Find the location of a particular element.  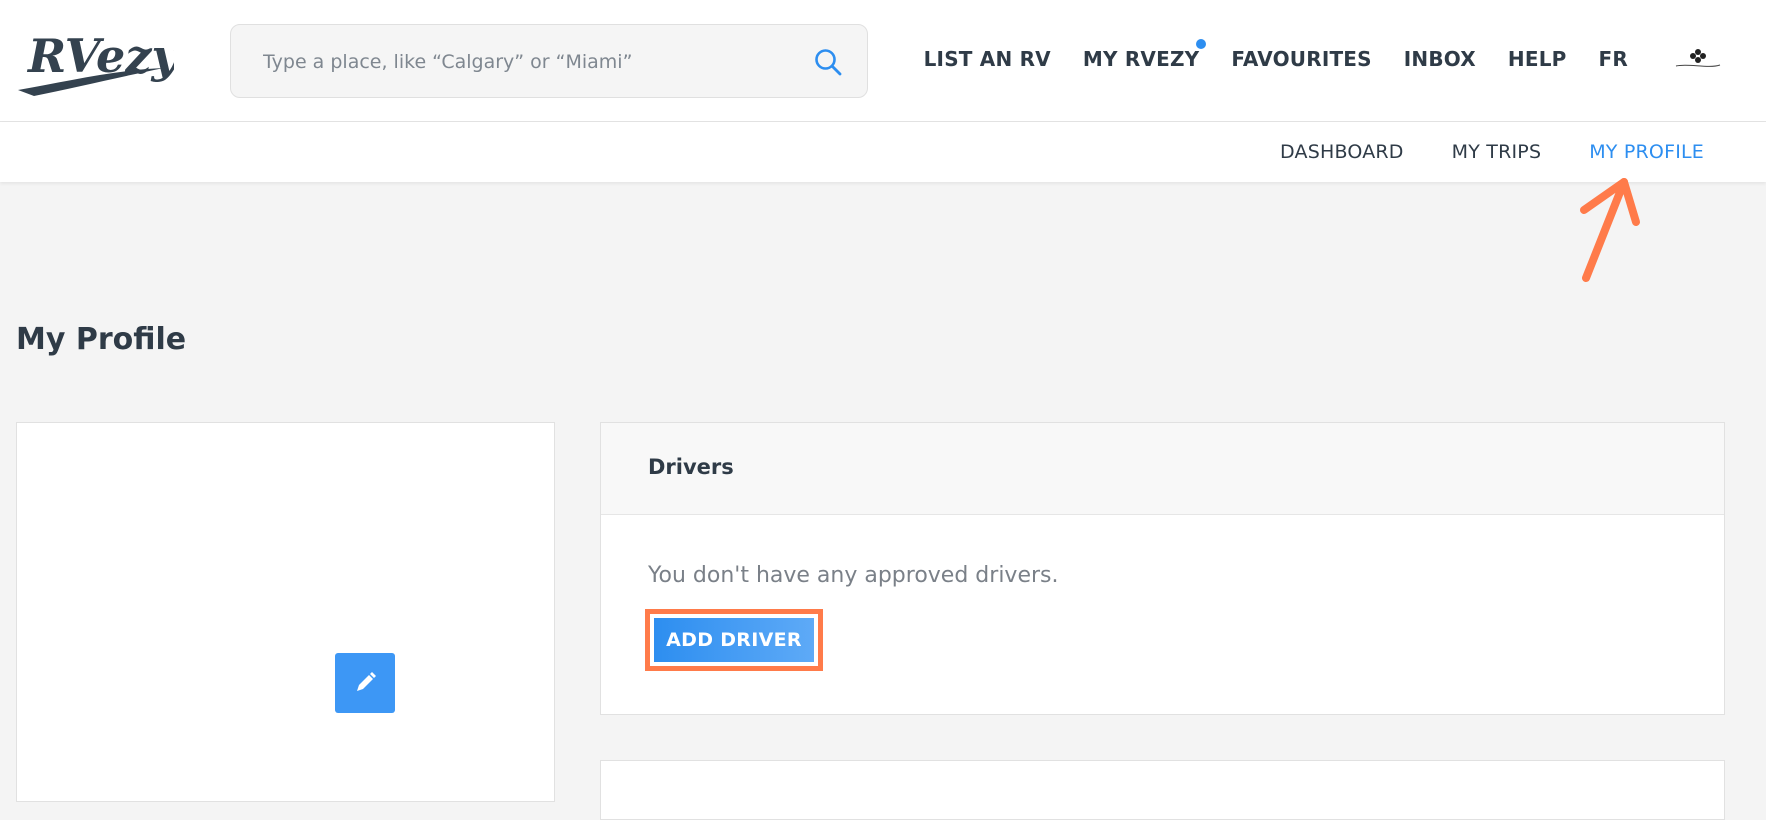

nav-language-fr: FR is located at coordinates (1613, 59).